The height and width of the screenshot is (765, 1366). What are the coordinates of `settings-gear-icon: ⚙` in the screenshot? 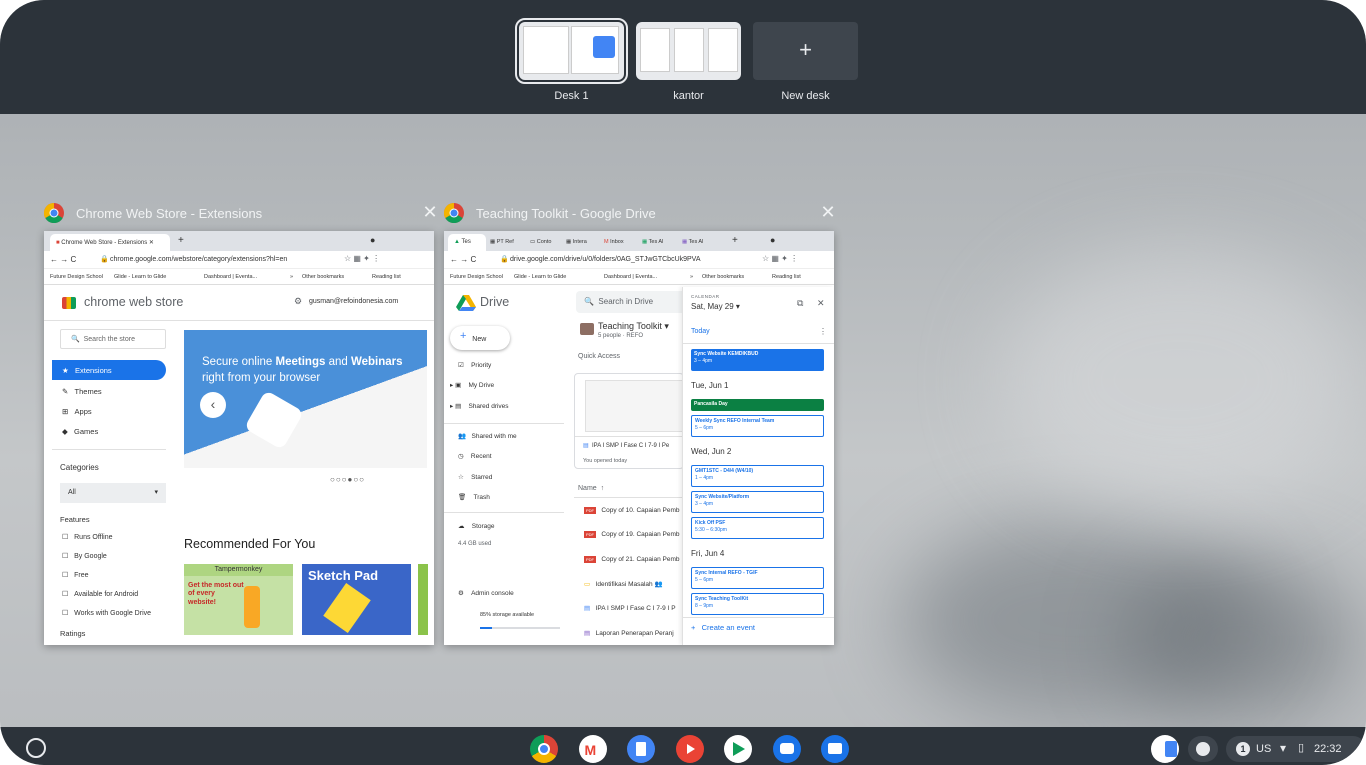 It's located at (298, 301).